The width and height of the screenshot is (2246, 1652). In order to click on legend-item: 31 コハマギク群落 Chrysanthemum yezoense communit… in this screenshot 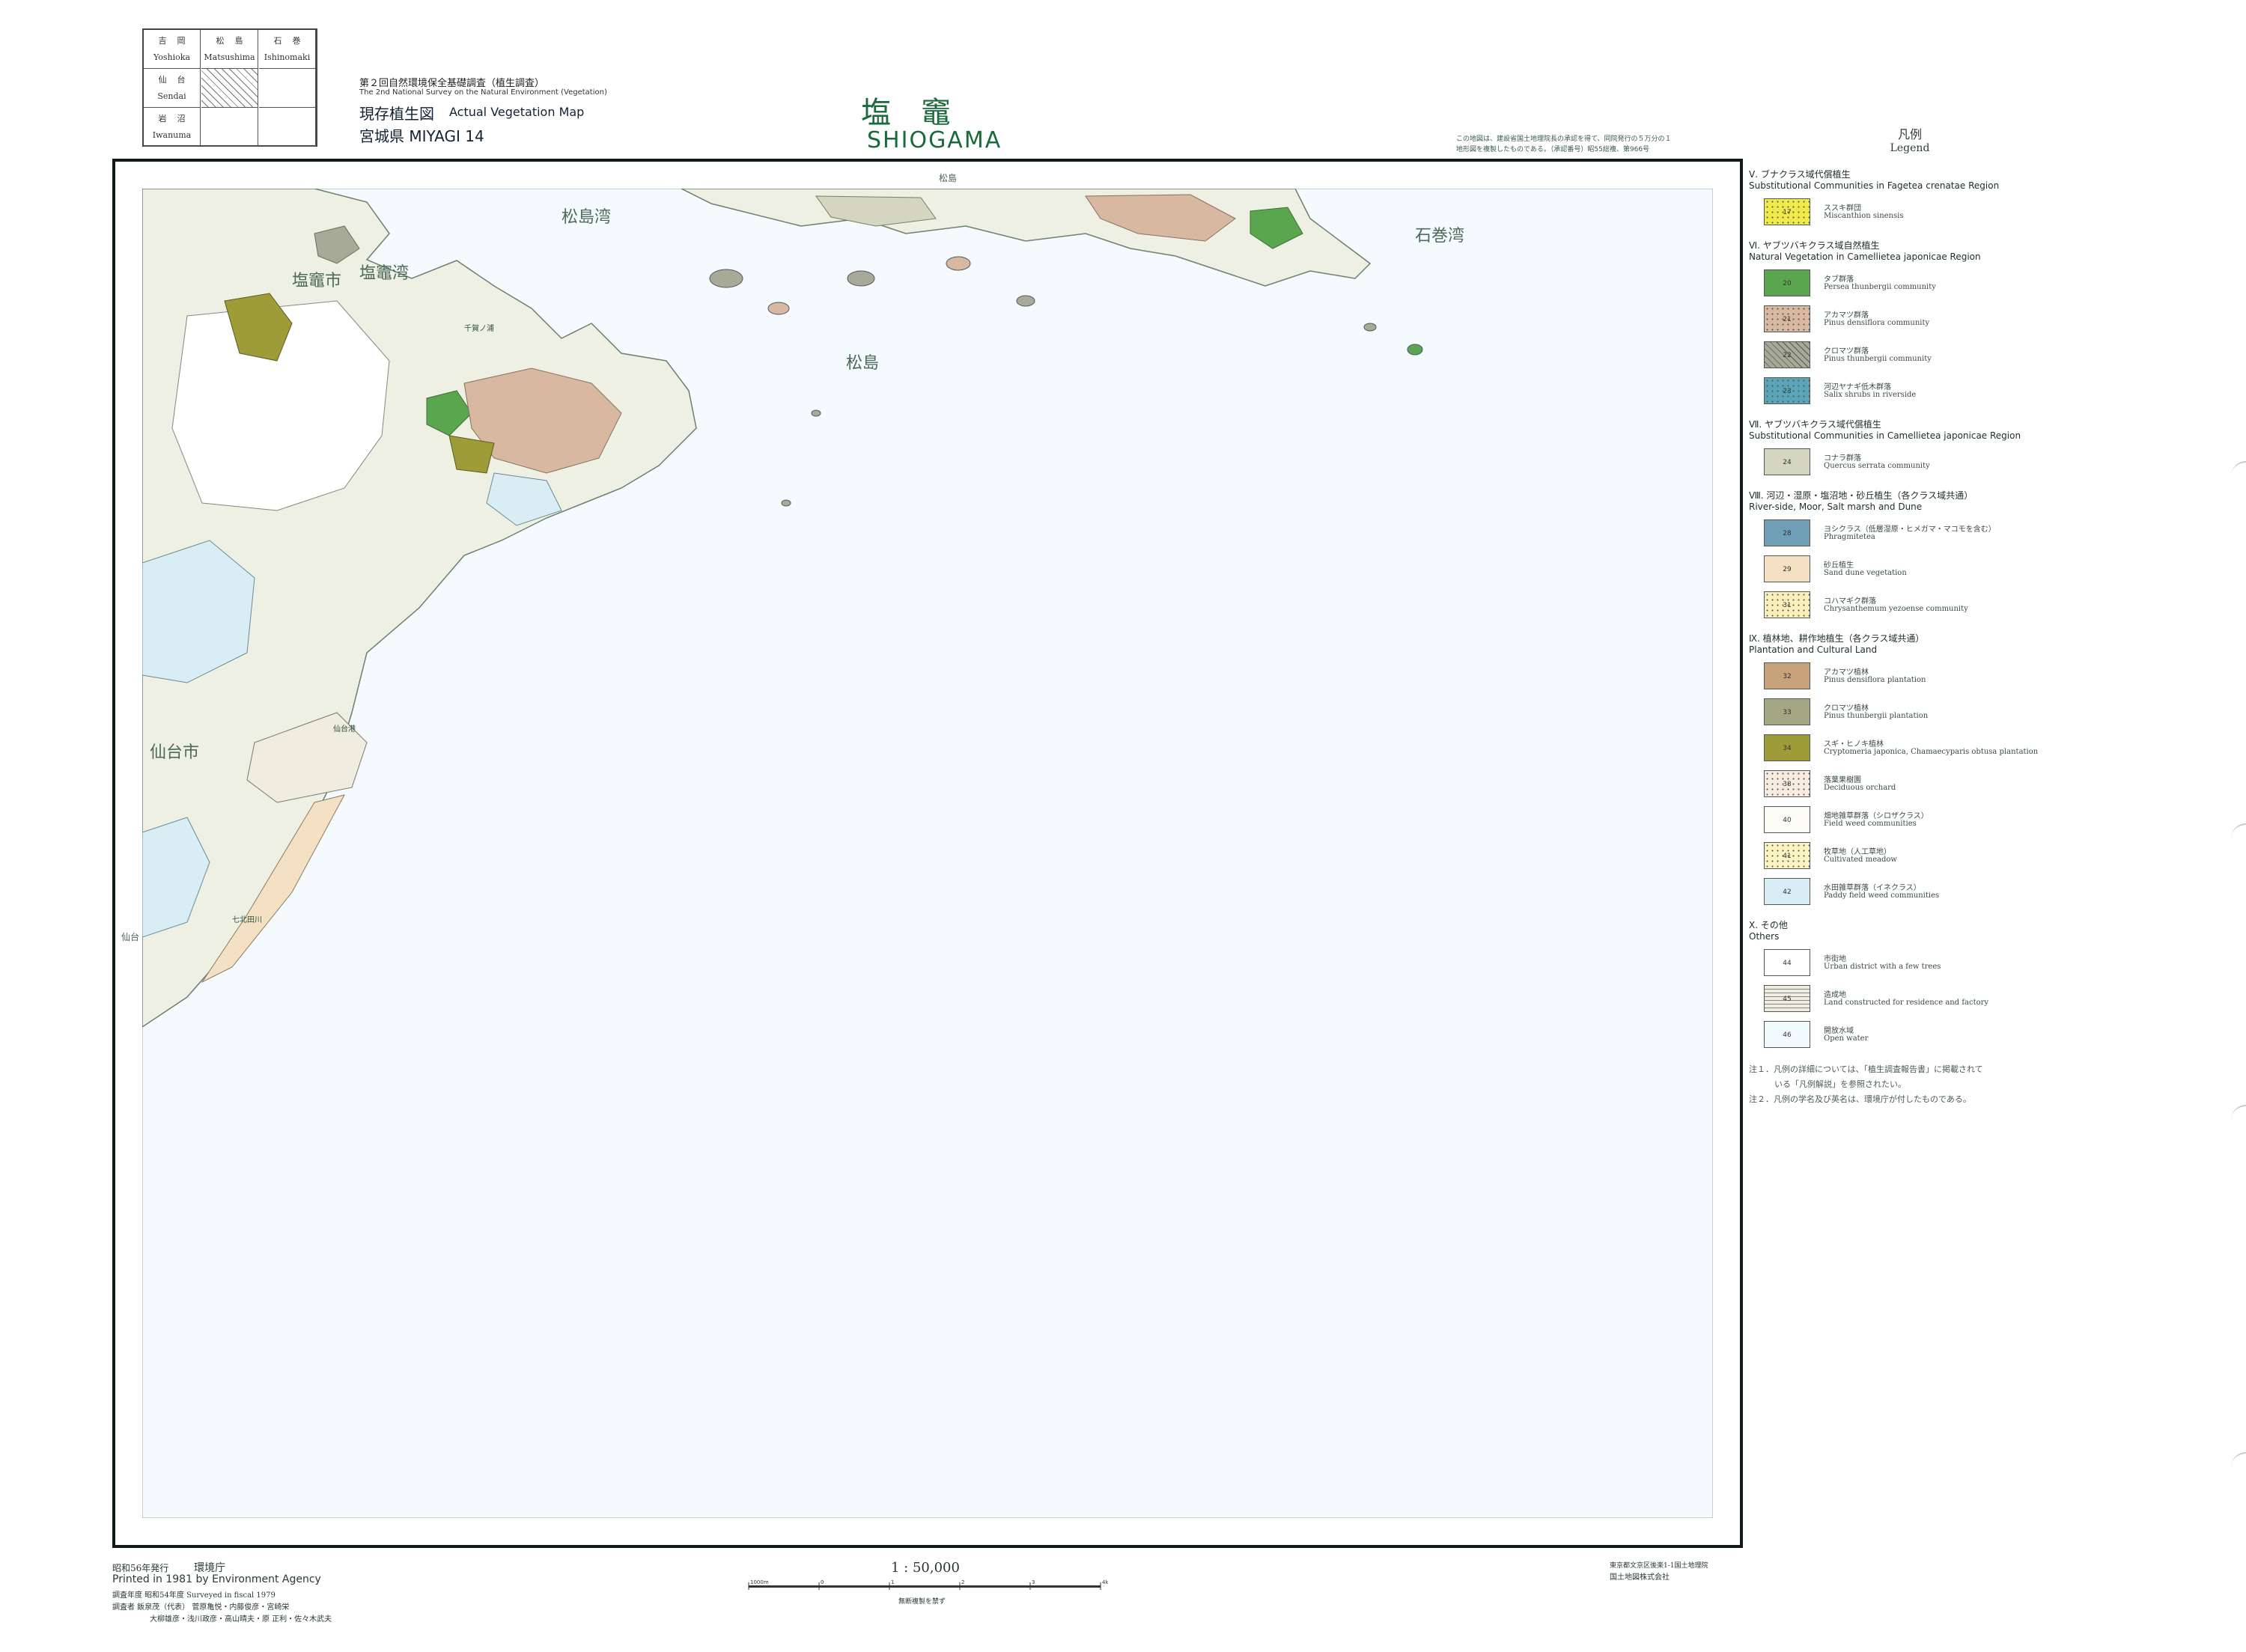, I will do `click(1917, 609)`.